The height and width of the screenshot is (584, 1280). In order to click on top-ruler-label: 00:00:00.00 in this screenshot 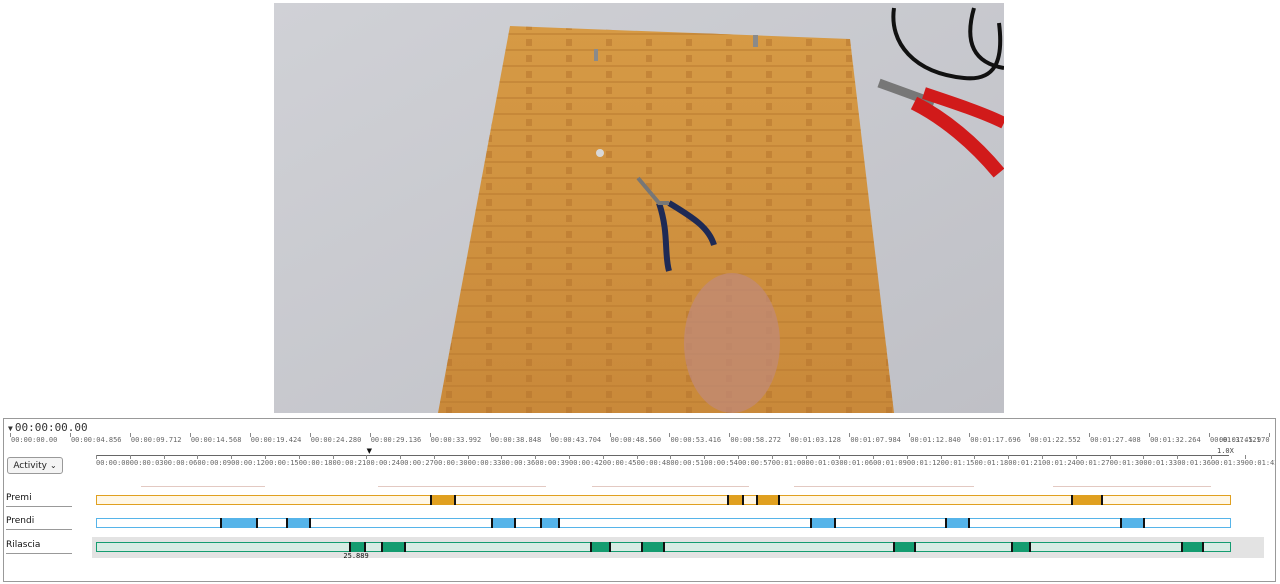, I will do `click(34, 440)`.